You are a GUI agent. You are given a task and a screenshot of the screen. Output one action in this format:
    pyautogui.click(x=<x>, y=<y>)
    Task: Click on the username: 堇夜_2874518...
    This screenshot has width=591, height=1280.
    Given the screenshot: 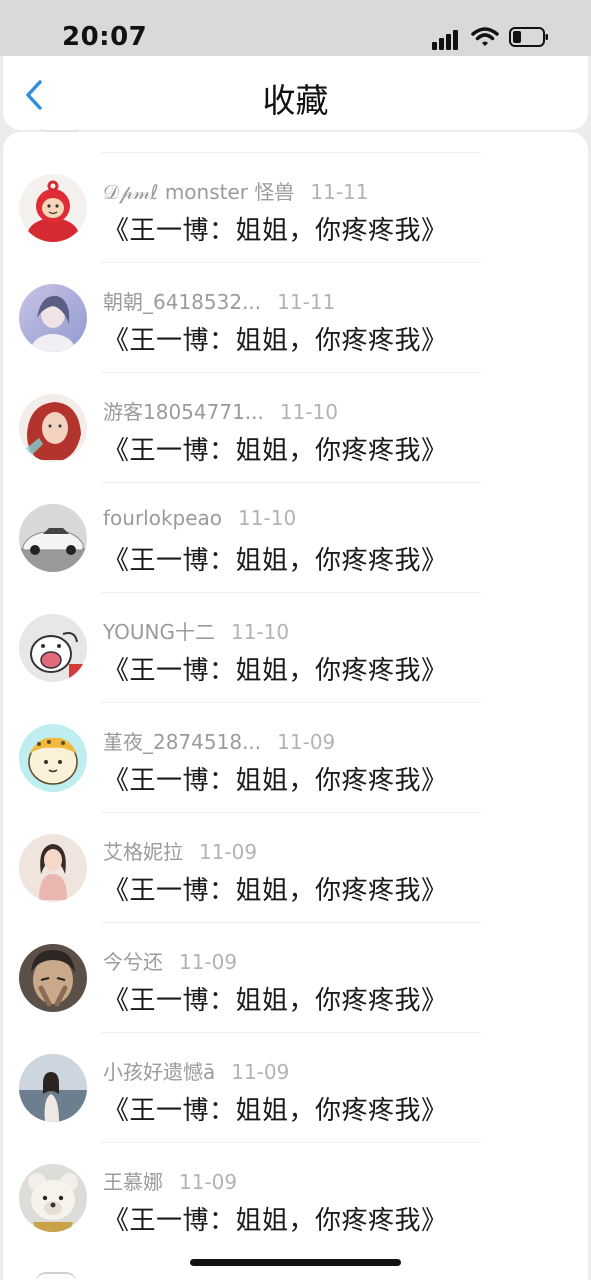 What is the action you would take?
    pyautogui.click(x=182, y=742)
    